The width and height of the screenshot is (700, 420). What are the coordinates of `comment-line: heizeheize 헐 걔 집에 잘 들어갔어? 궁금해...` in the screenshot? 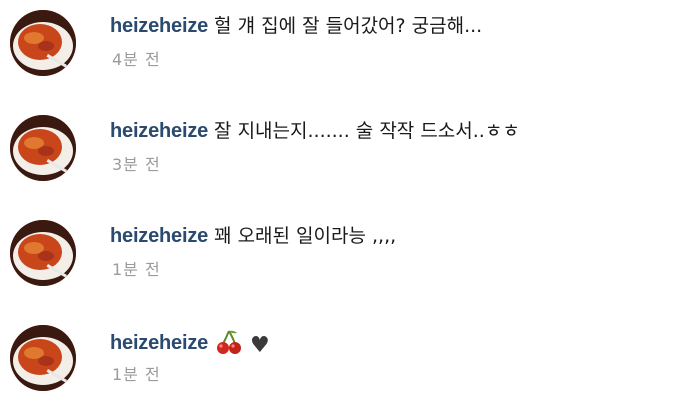 It's located at (296, 26).